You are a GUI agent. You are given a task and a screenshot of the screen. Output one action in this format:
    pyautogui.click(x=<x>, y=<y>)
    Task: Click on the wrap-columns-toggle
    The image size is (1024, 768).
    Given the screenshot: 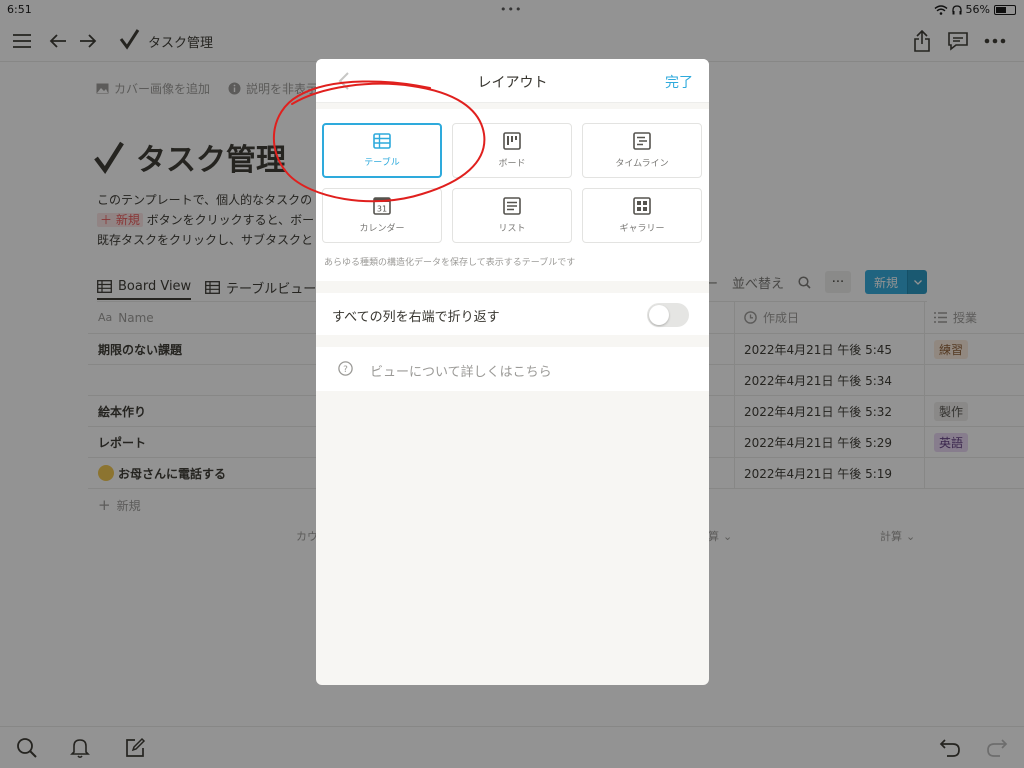 What is the action you would take?
    pyautogui.click(x=668, y=315)
    